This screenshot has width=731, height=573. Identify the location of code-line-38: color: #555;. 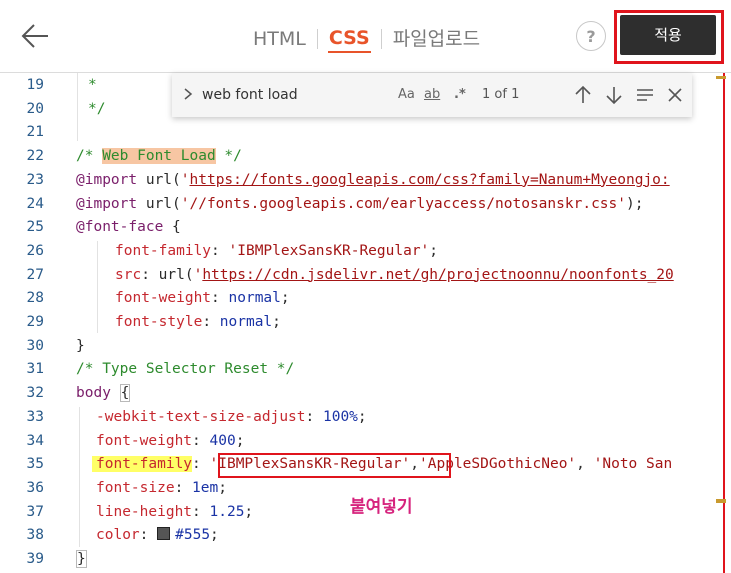
(157, 535).